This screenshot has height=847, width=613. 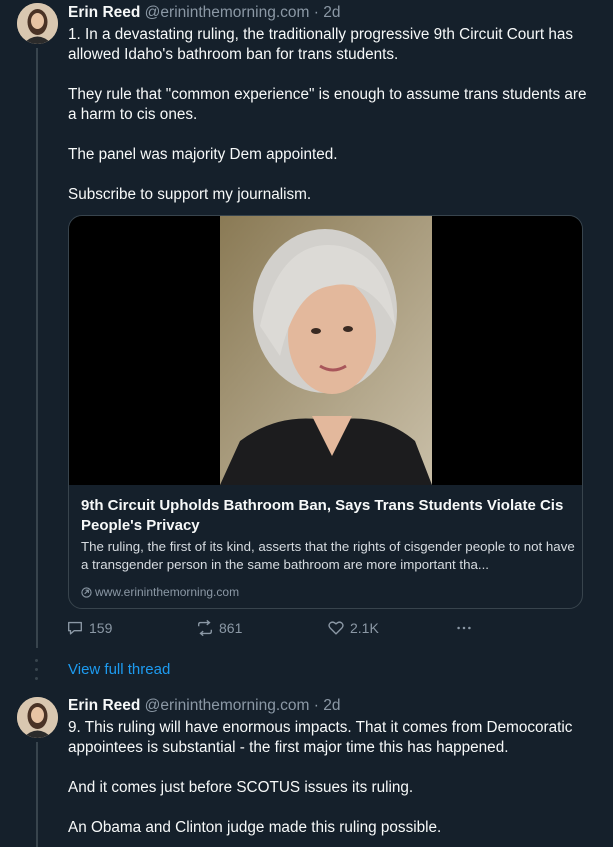 What do you see at coordinates (203, 154) in the screenshot?
I see `tweet-line: The panel was majority Dem appointed.` at bounding box center [203, 154].